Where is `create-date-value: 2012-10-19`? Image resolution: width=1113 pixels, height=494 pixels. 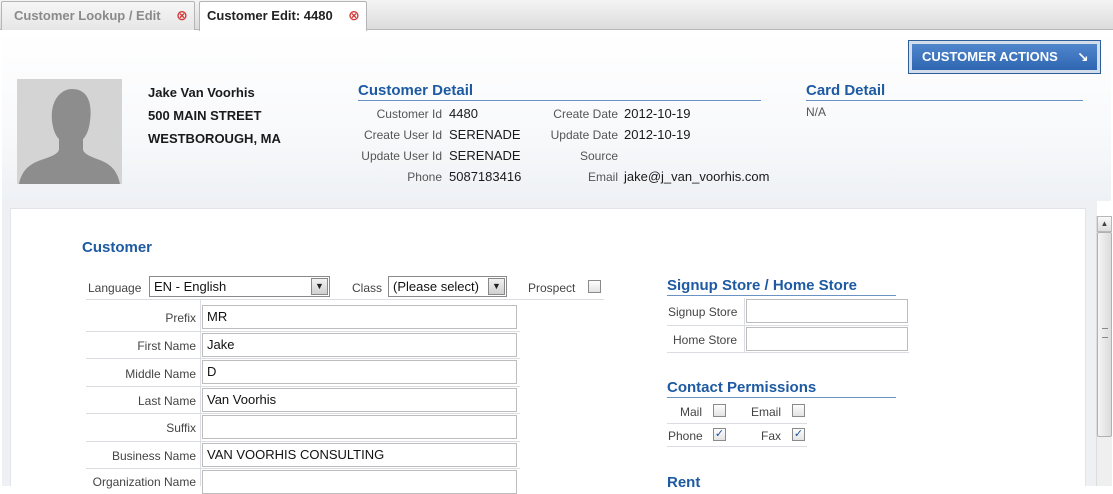
create-date-value: 2012-10-19 is located at coordinates (657, 113).